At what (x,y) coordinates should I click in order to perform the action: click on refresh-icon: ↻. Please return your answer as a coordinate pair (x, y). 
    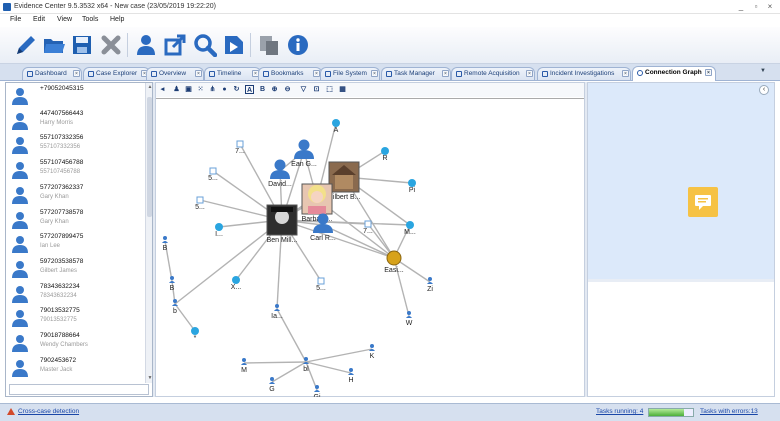
    Looking at the image, I should click on (236, 89).